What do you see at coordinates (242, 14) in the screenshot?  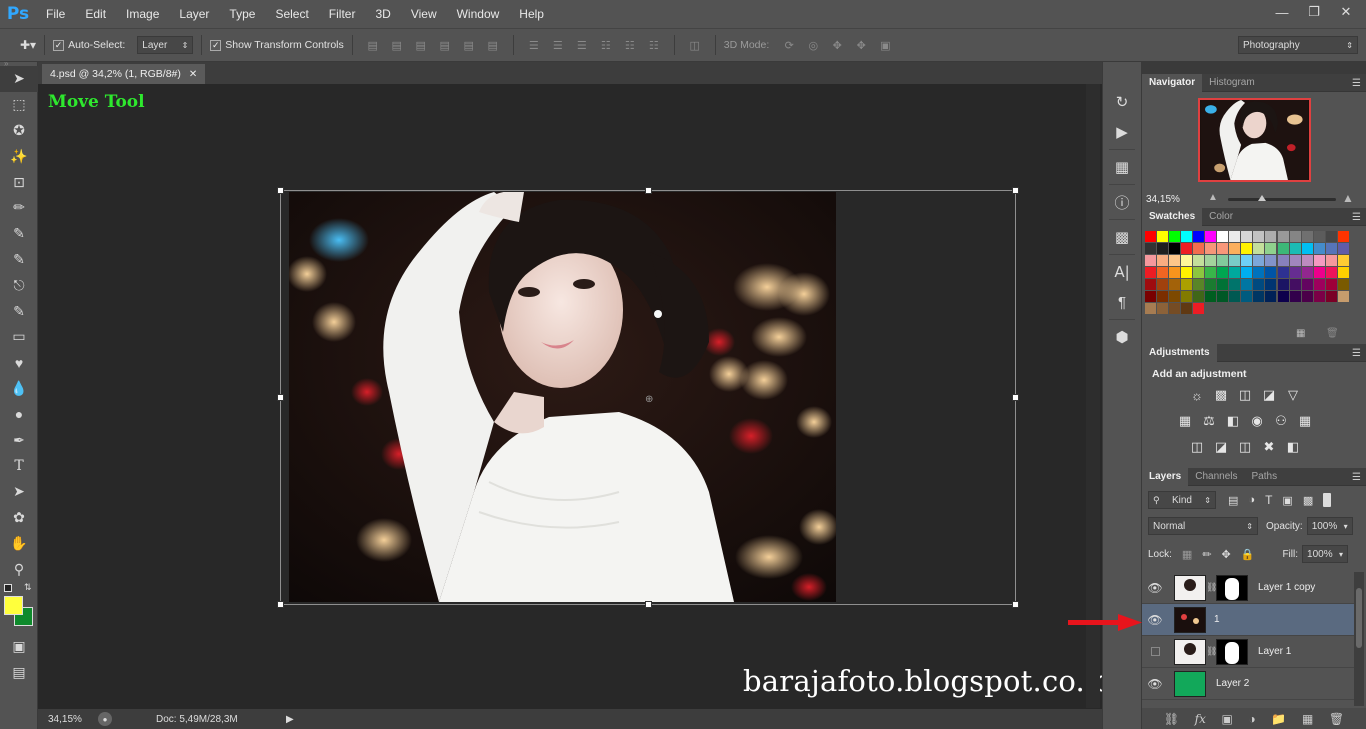 I see `menu-type: Type` at bounding box center [242, 14].